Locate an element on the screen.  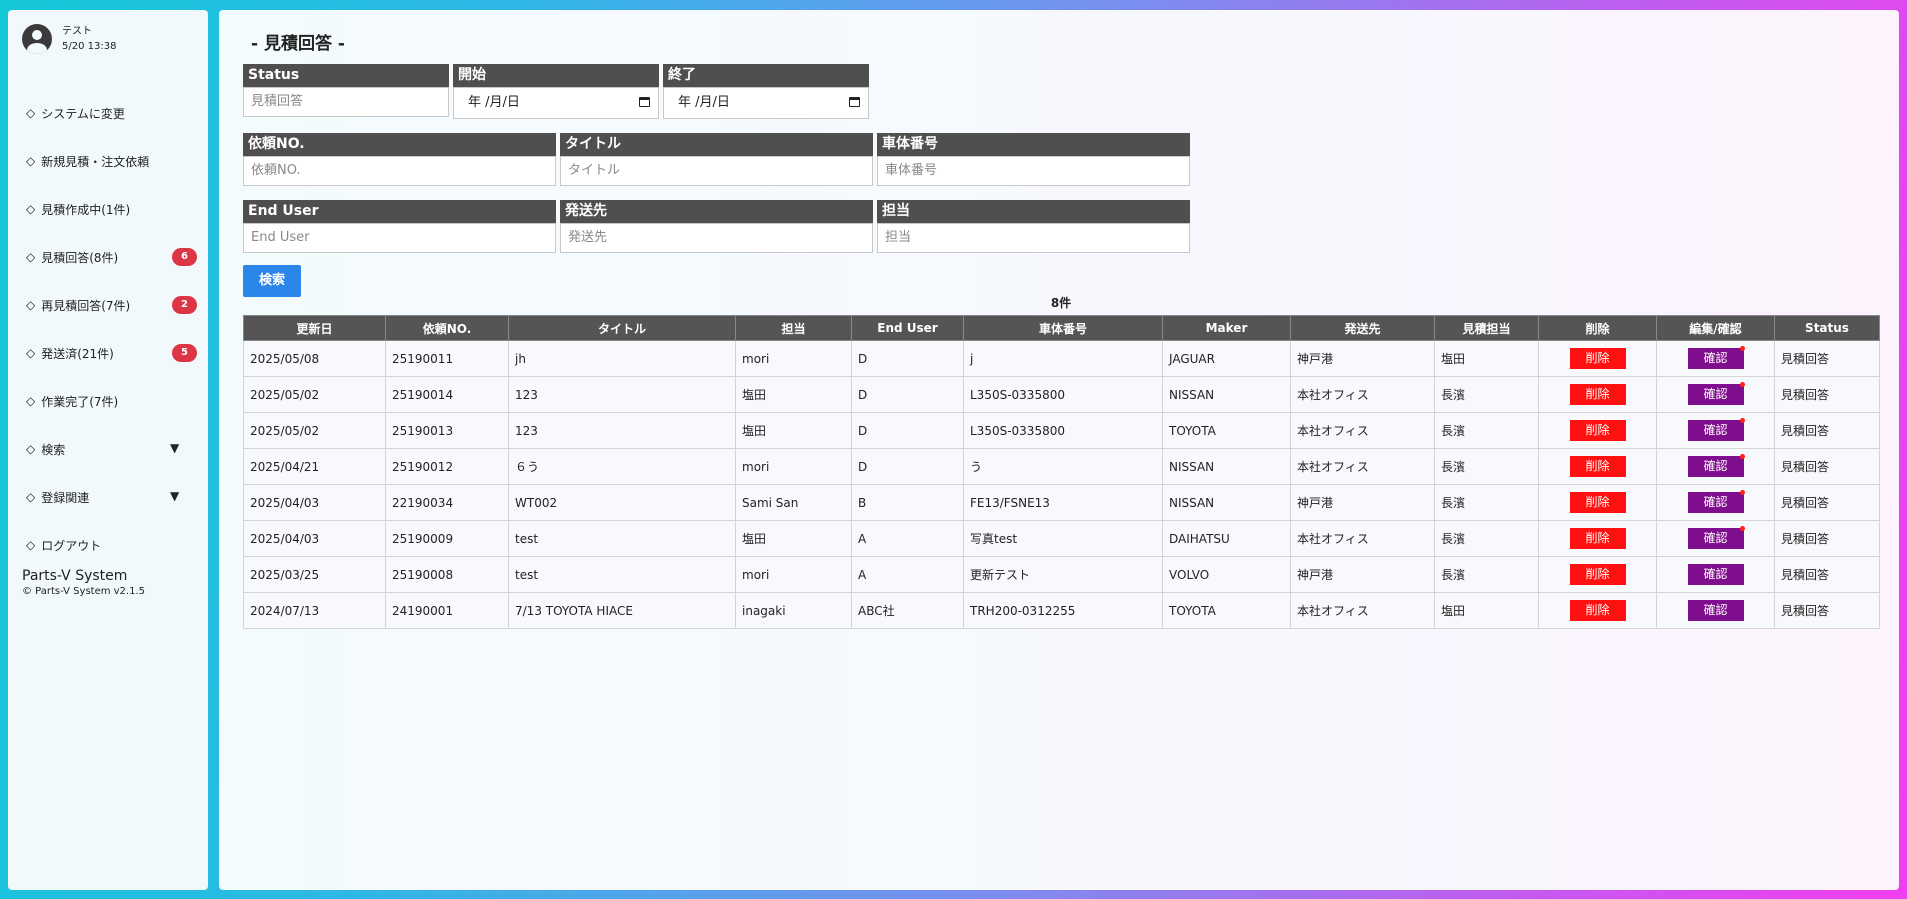
page-title: - 見積回答 - is located at coordinates (298, 44).